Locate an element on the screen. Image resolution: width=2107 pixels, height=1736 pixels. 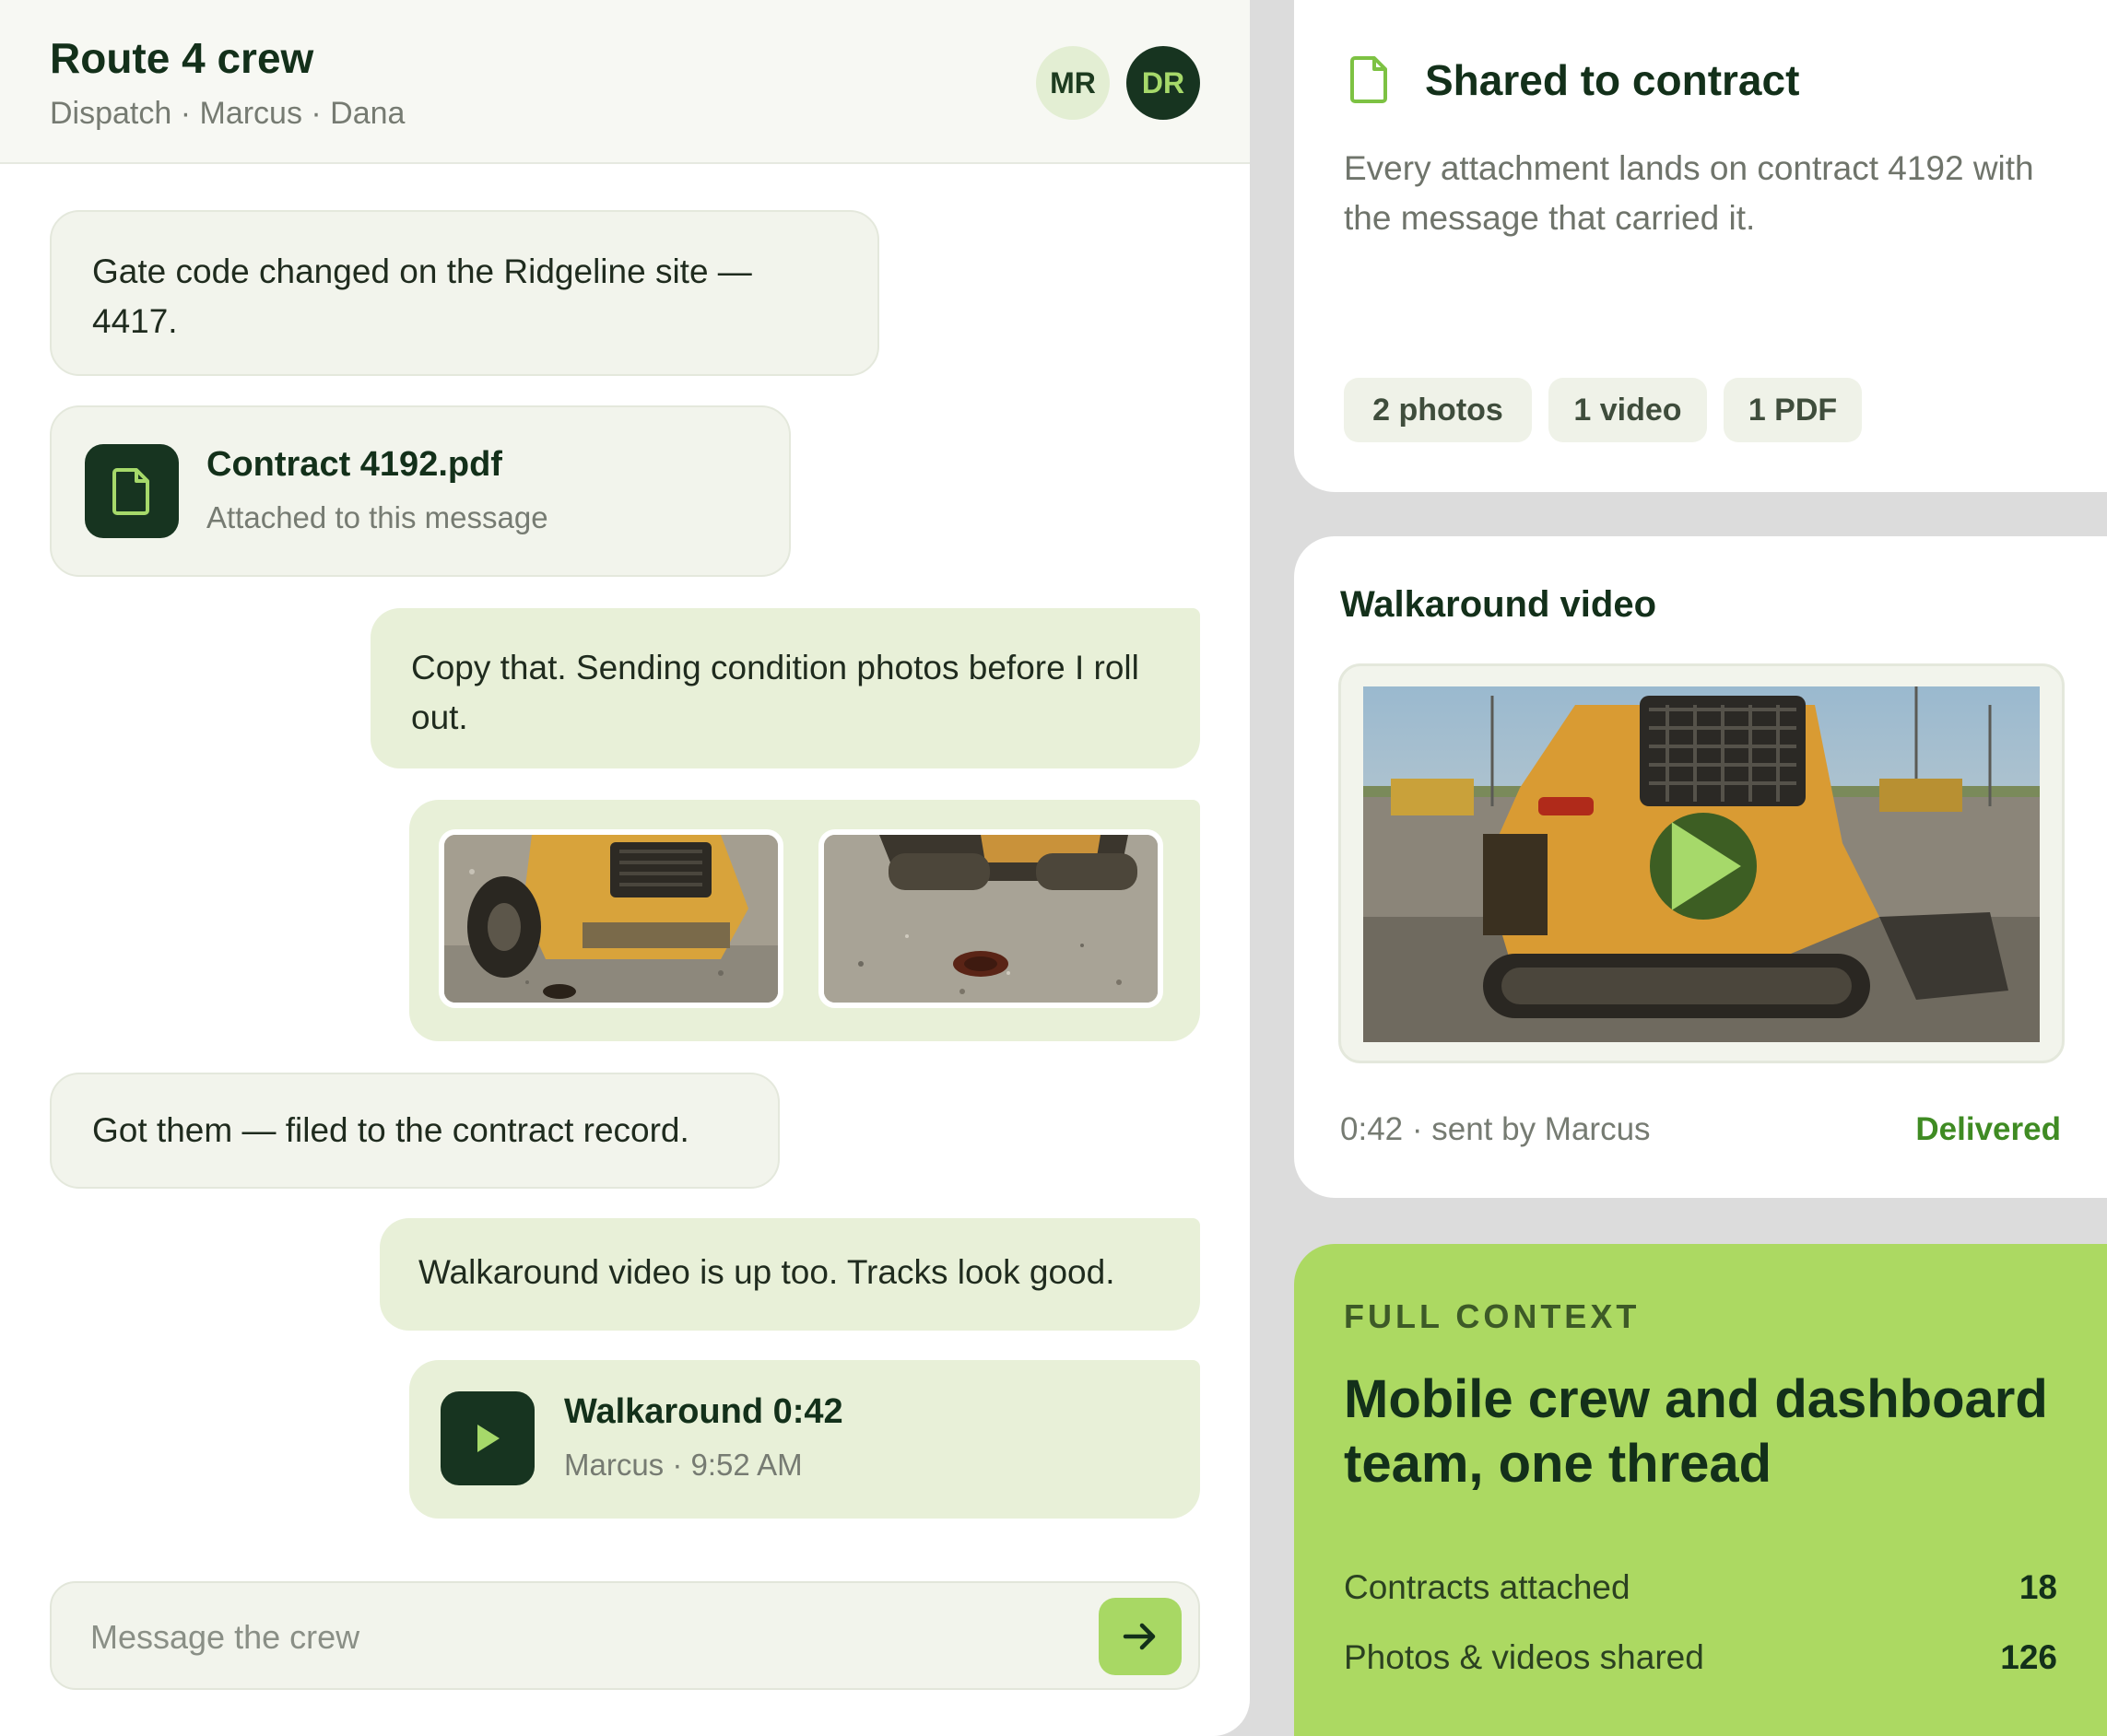
card-title: Walkaround video is located at coordinates (1498, 604).